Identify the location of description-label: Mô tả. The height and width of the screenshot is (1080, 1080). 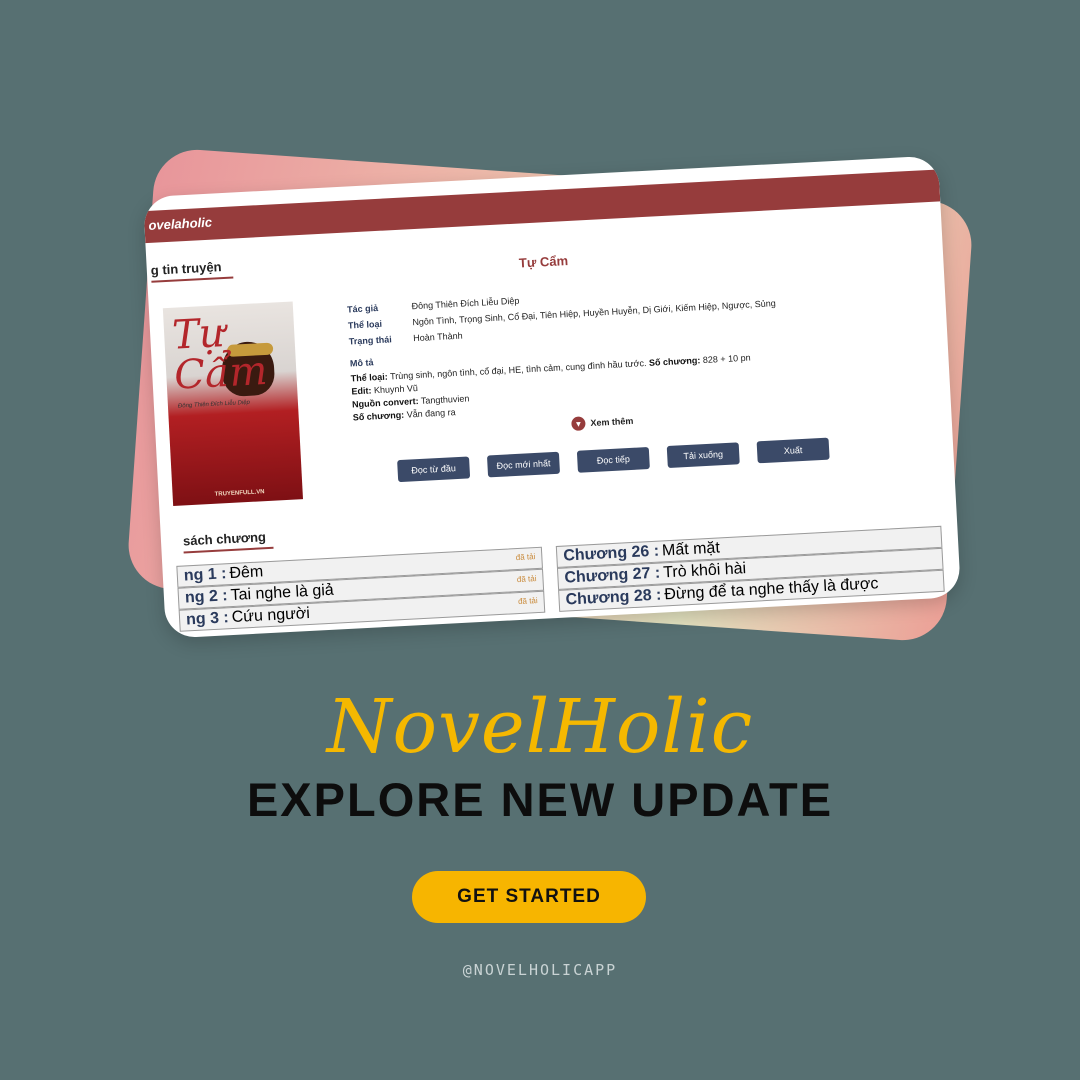
(361, 363).